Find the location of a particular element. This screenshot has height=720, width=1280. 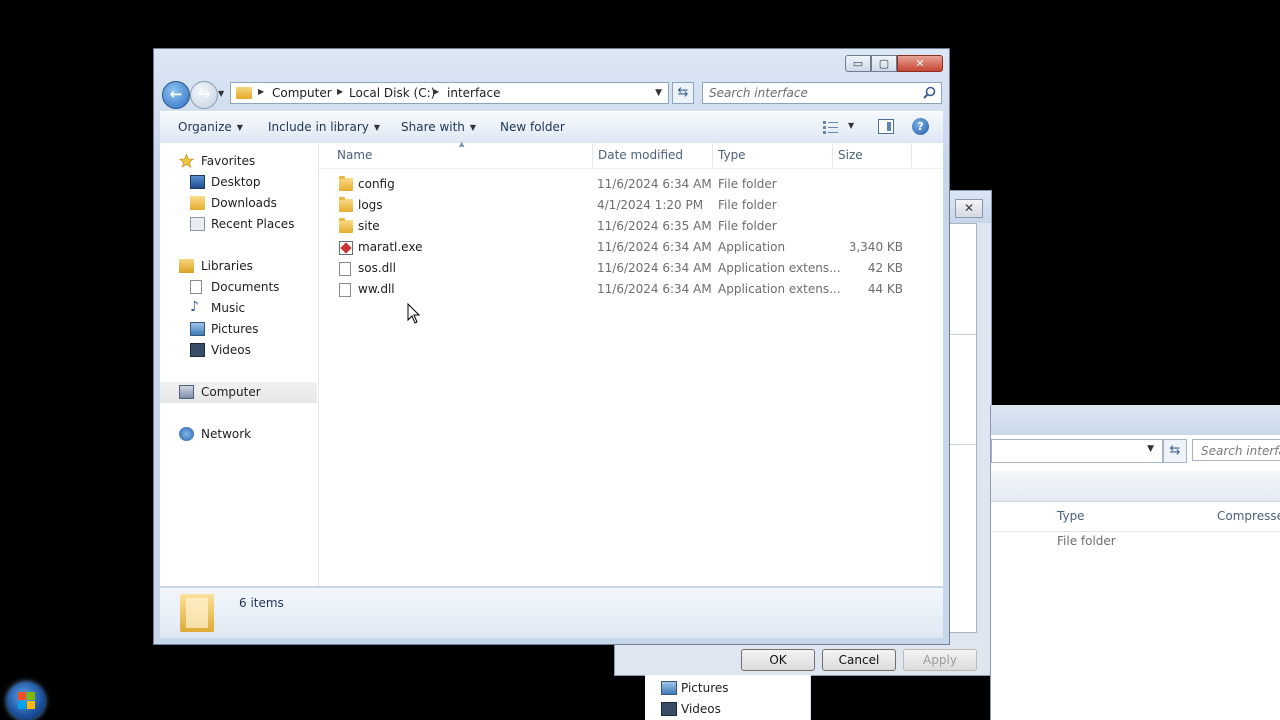

table-row: config 11/6/2024 6:34 AM File folder is located at coordinates (631, 184).